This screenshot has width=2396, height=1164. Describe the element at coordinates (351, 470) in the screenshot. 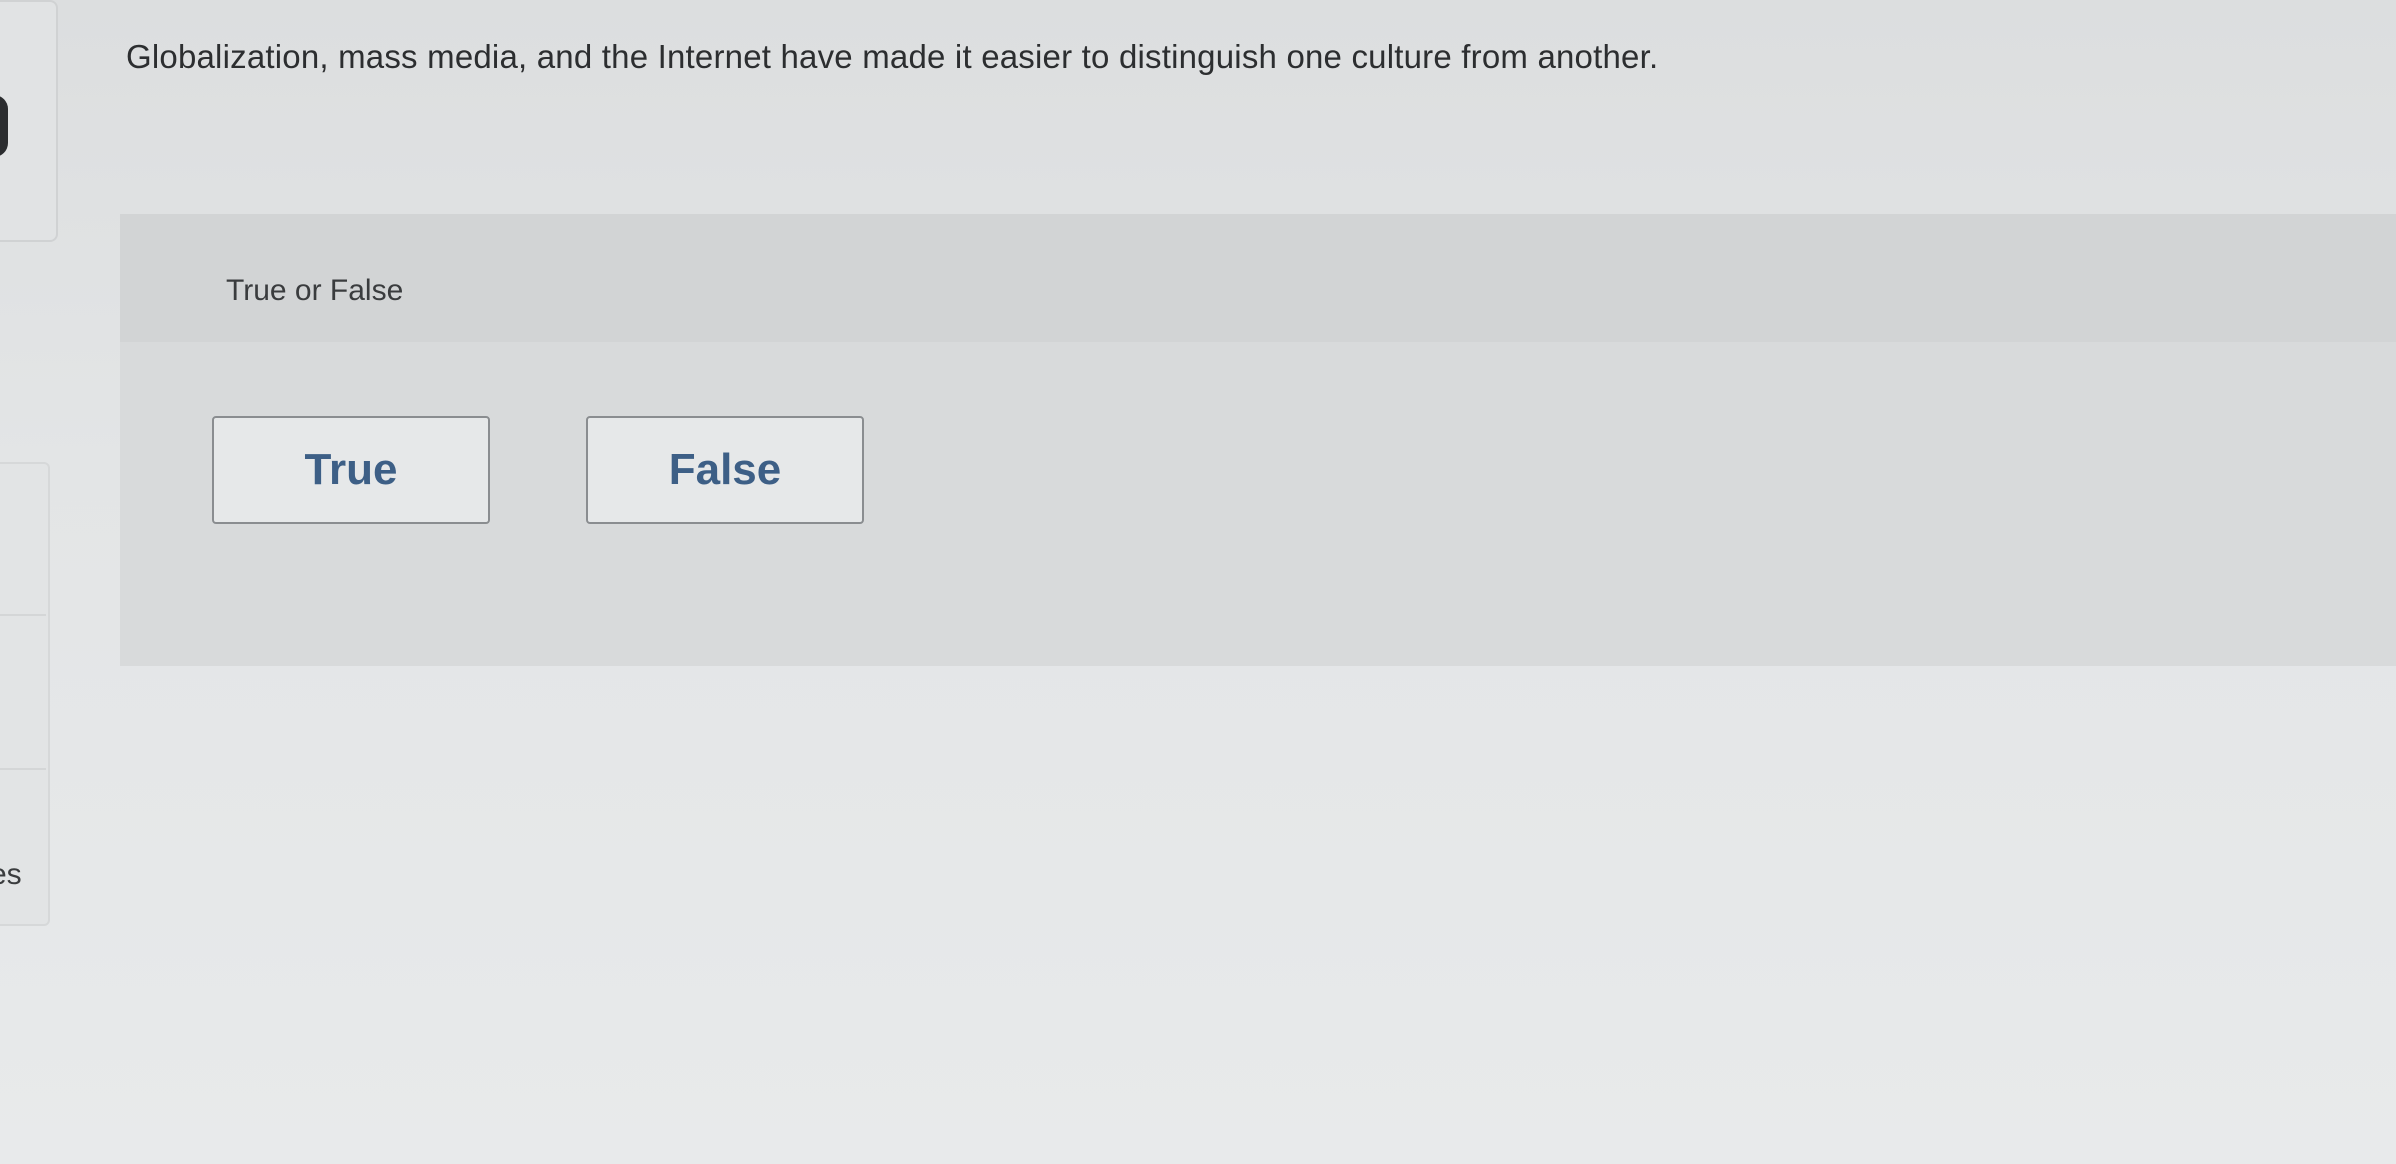

I see `true-button: True` at that location.